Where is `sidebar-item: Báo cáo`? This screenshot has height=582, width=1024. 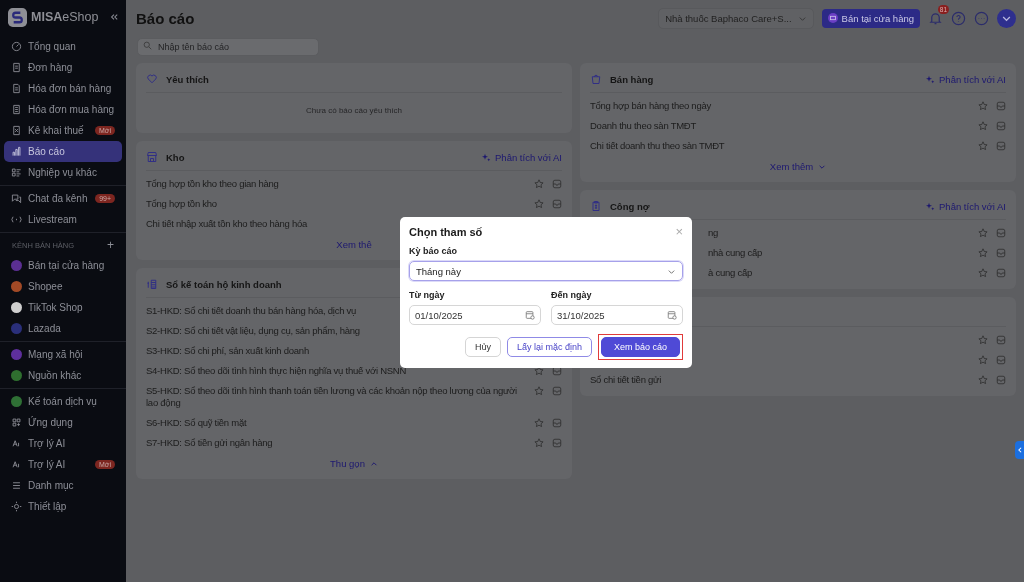
sidebar-item: Báo cáo is located at coordinates (63, 151).